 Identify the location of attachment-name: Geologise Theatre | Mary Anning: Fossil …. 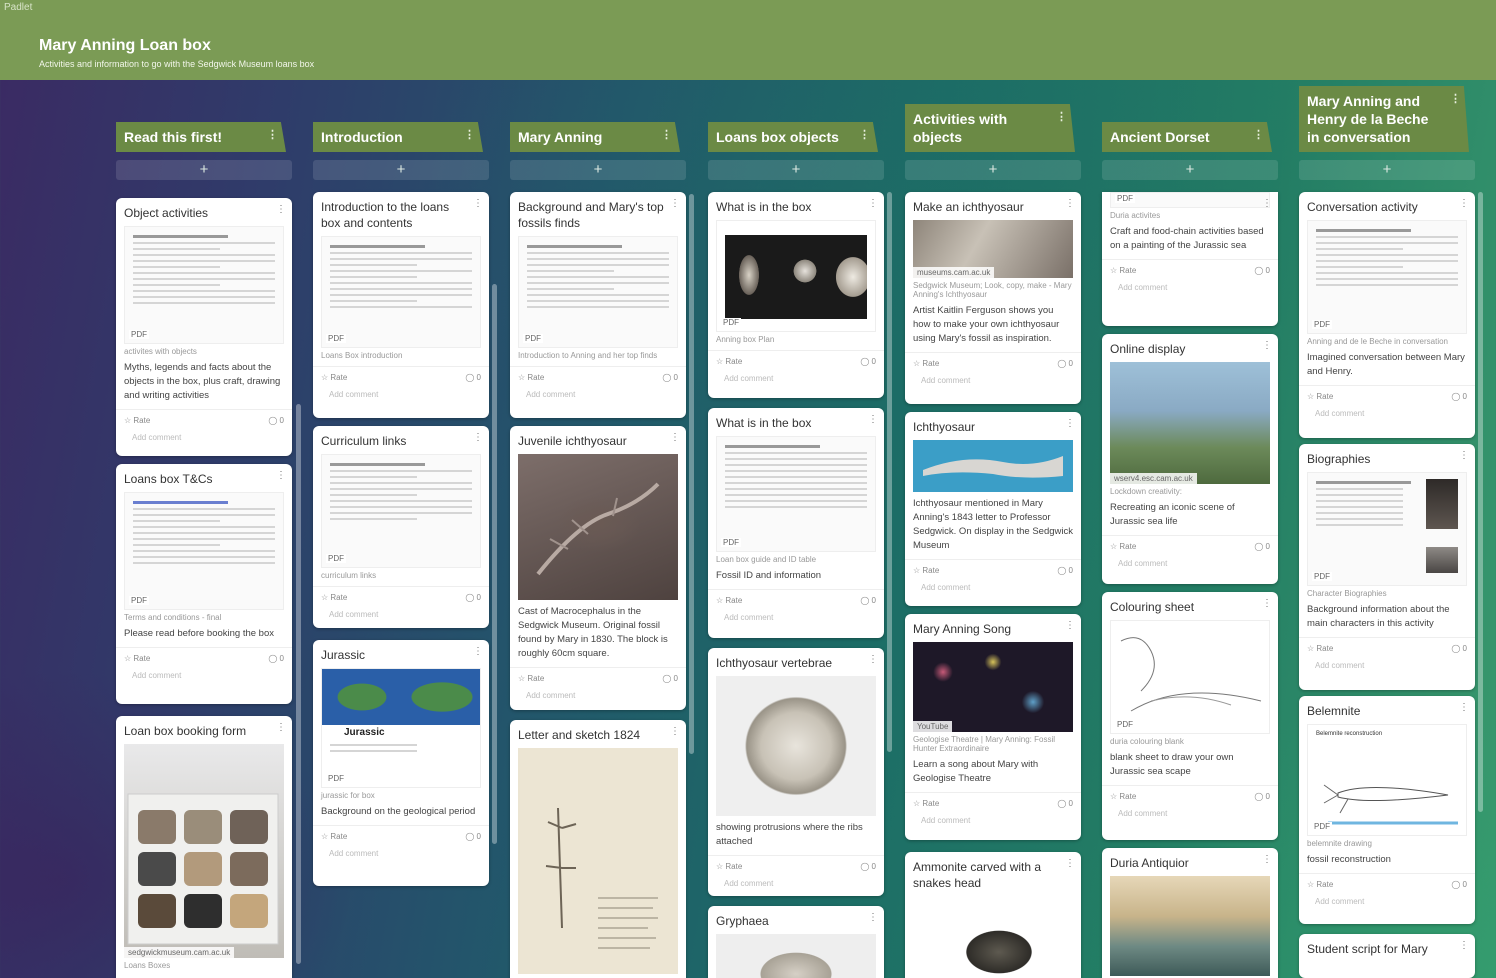
(993, 742).